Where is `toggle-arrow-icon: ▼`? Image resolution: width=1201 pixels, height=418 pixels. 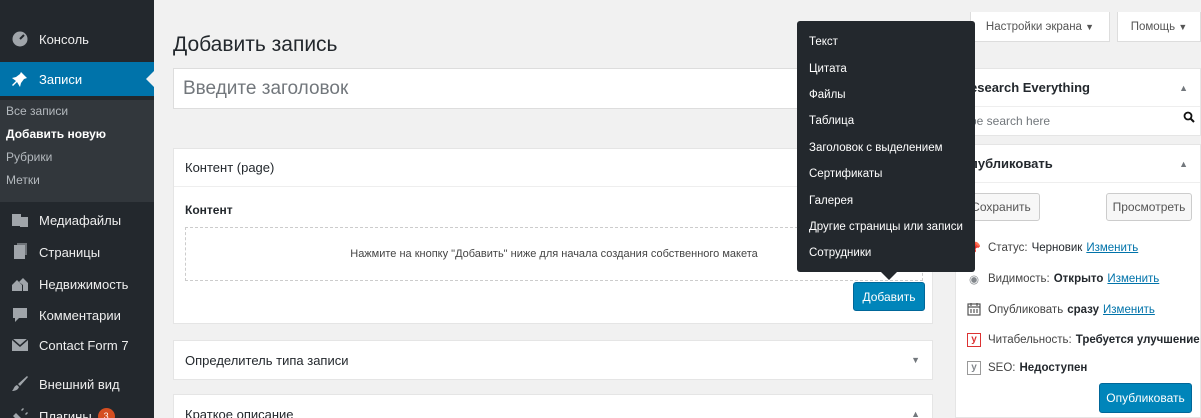 toggle-arrow-icon: ▼ is located at coordinates (915, 360).